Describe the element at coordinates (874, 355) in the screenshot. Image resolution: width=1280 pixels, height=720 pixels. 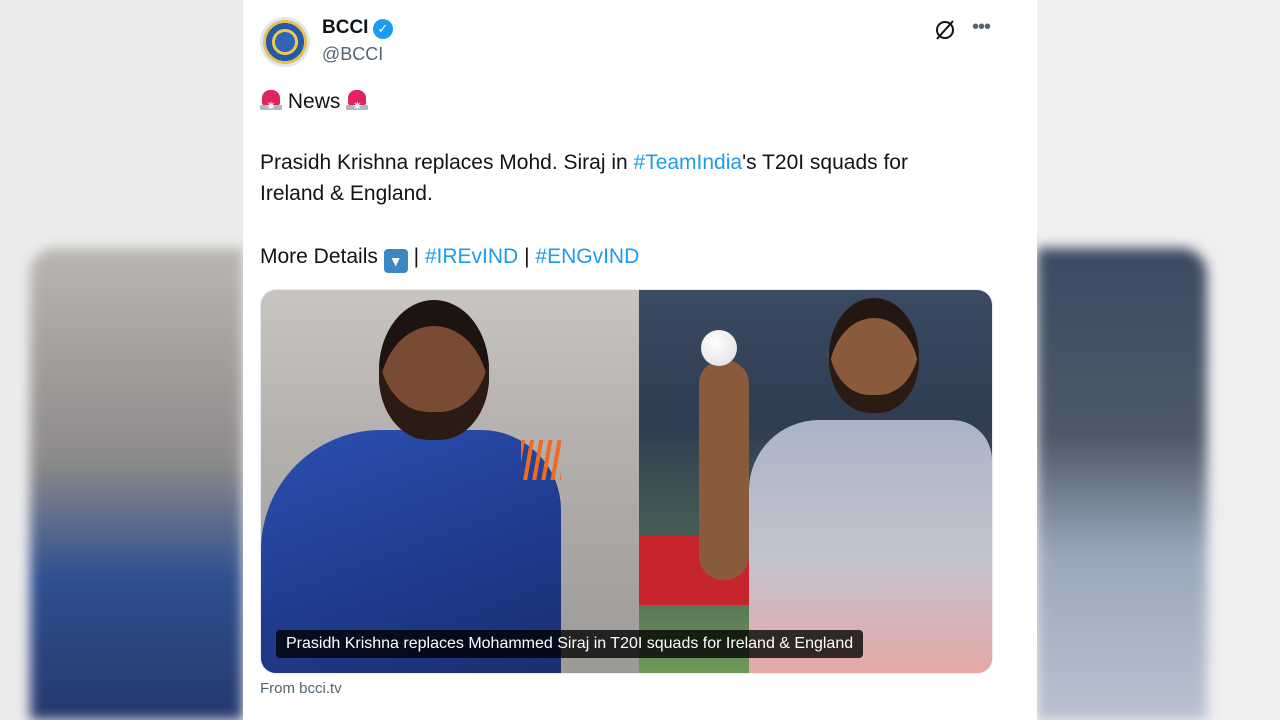
I see `player-head-right` at that location.